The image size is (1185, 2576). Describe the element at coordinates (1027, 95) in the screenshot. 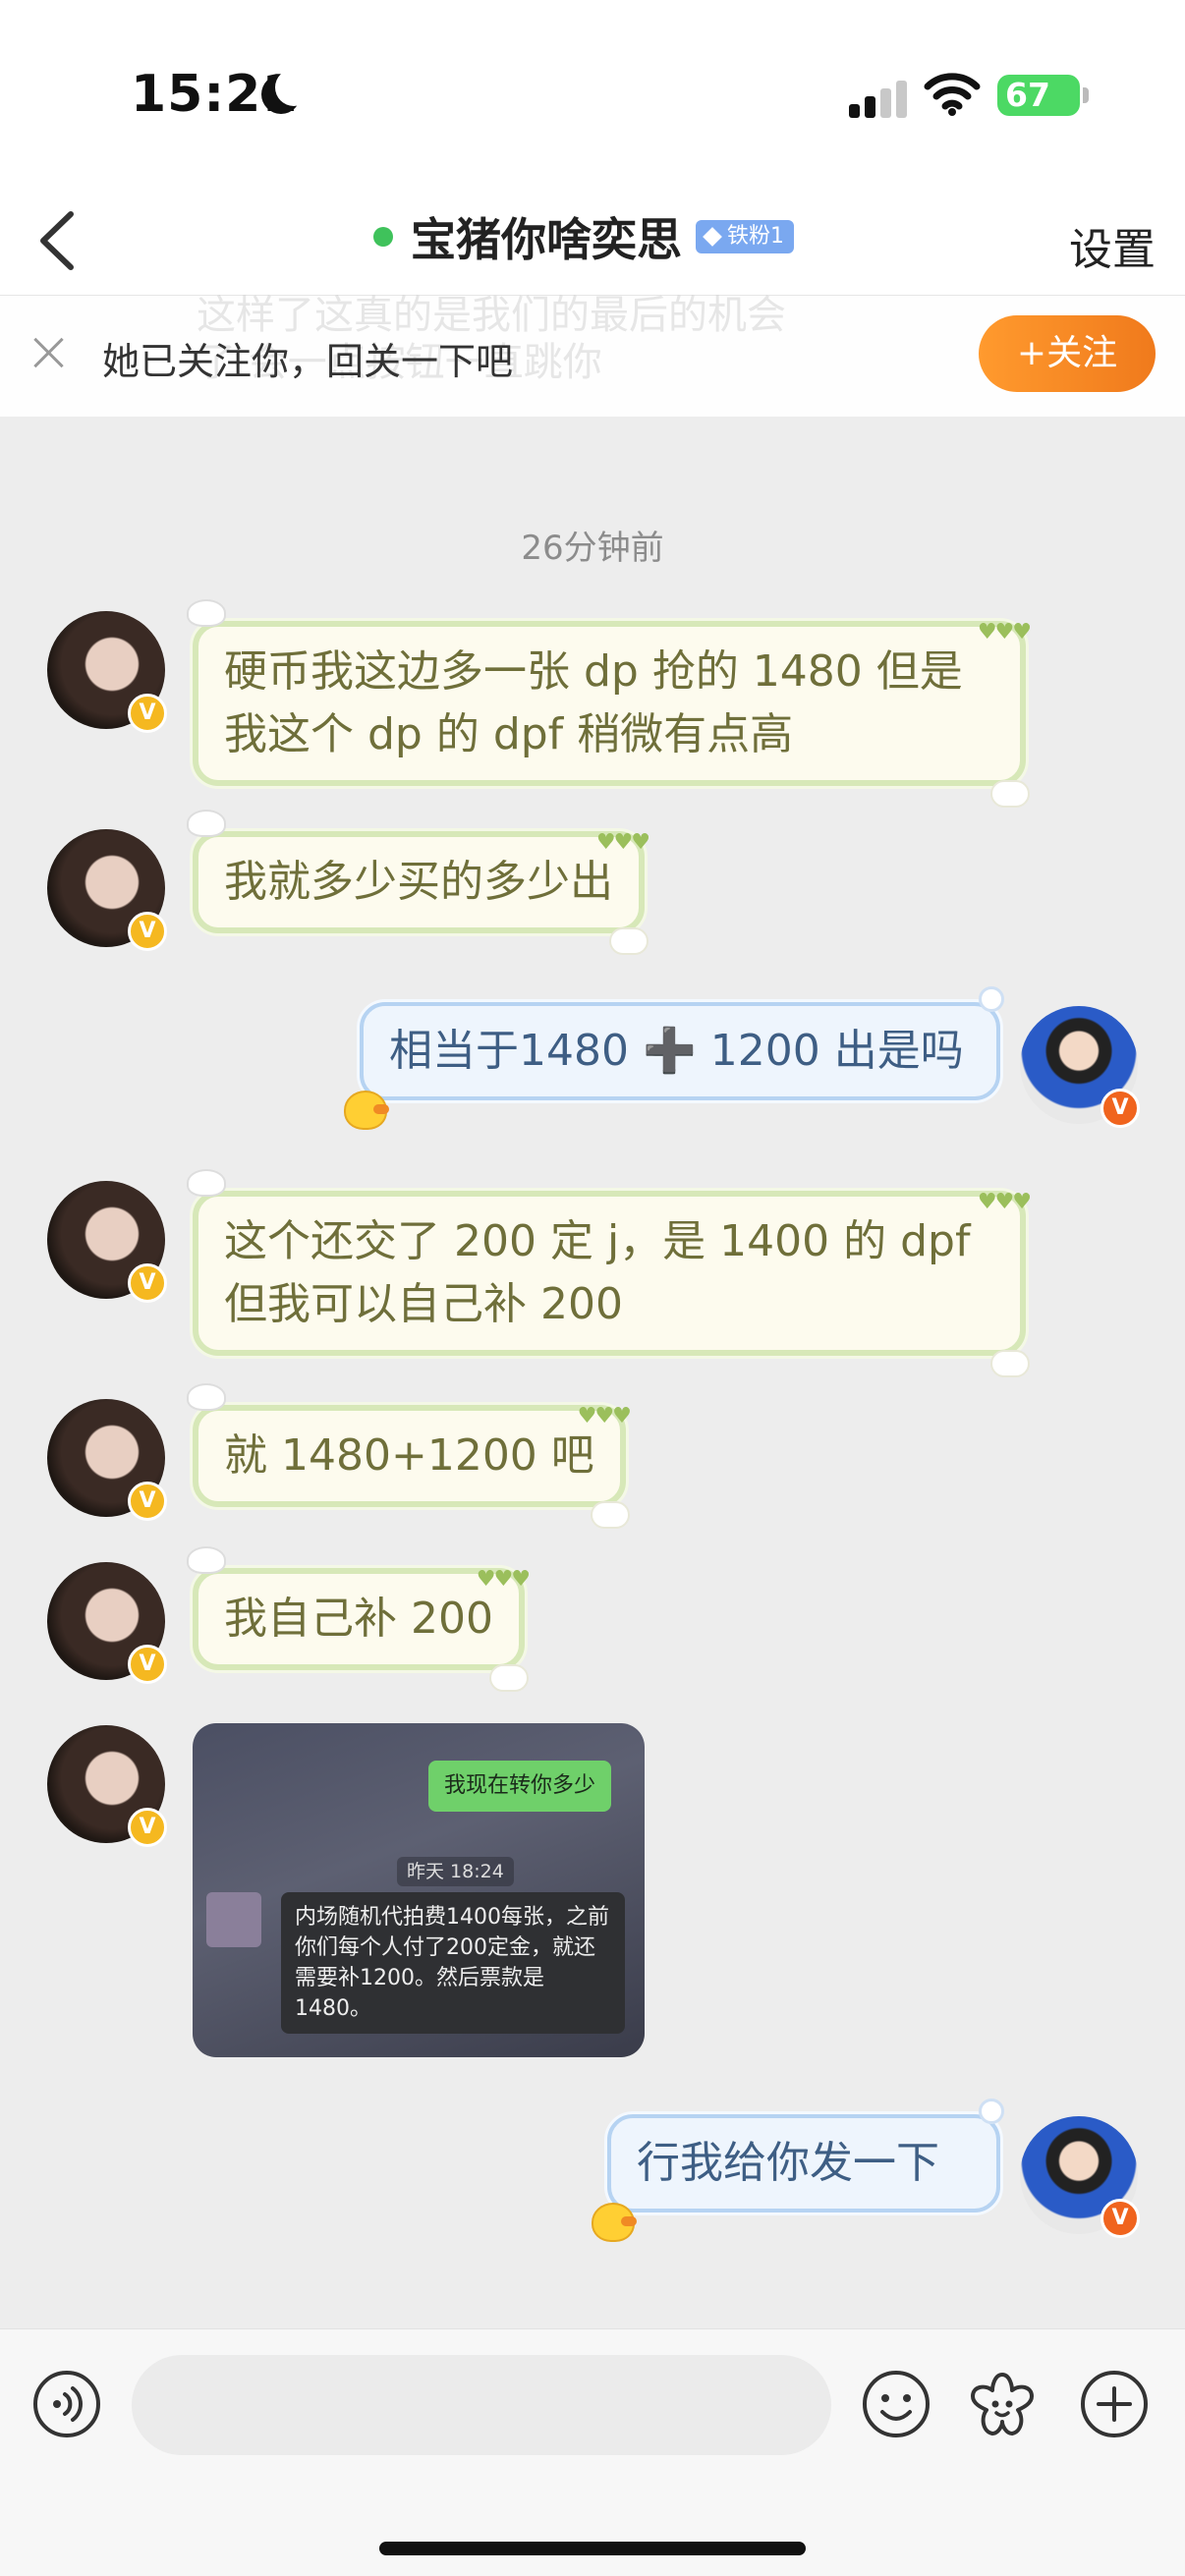

I see `battery-level: 67` at that location.